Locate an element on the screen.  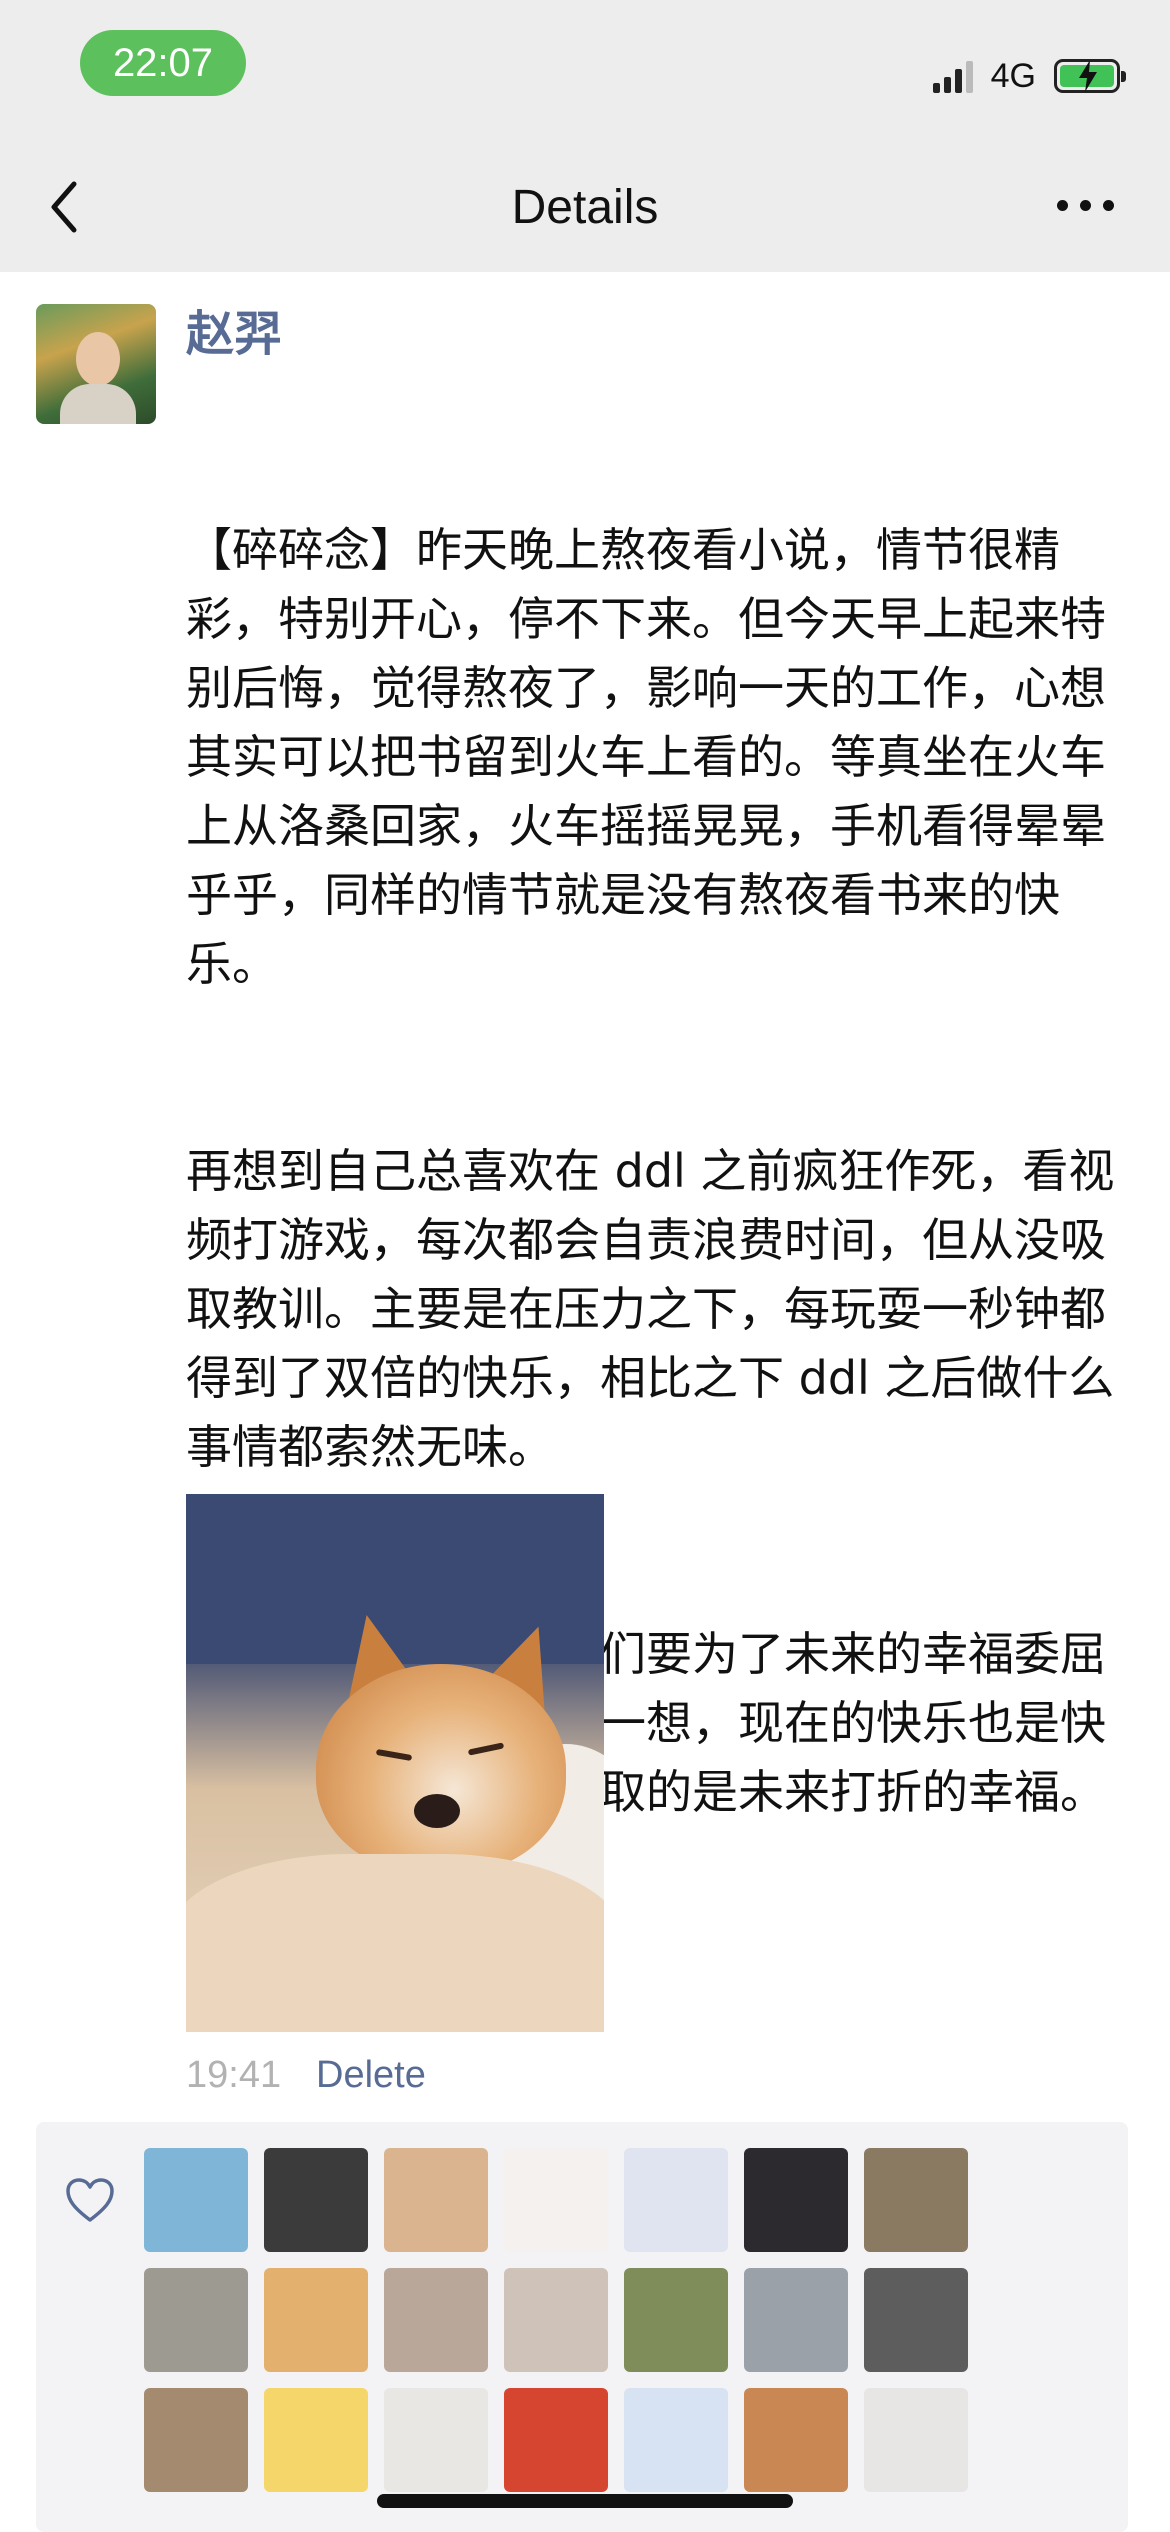
status-icons: 4G is located at coordinates (1029, 76).